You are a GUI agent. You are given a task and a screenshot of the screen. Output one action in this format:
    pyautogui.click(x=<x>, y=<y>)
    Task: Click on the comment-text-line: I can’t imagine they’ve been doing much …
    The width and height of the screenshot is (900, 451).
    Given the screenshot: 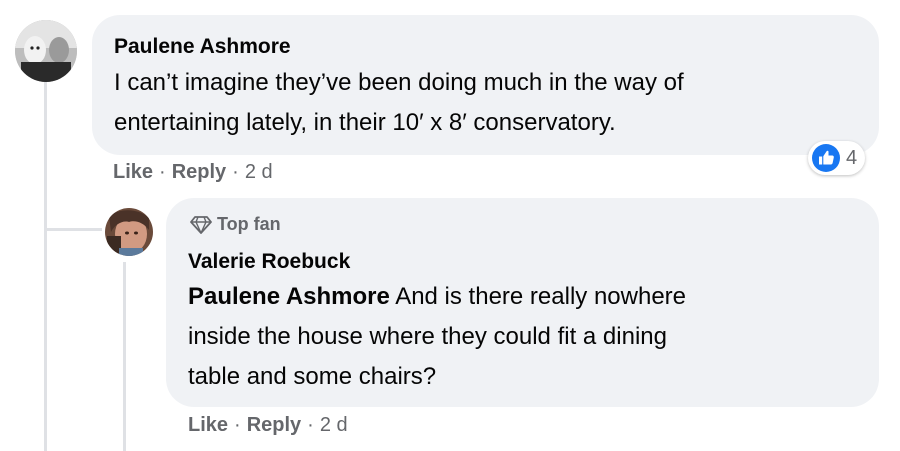 What is the action you would take?
    pyautogui.click(x=399, y=82)
    